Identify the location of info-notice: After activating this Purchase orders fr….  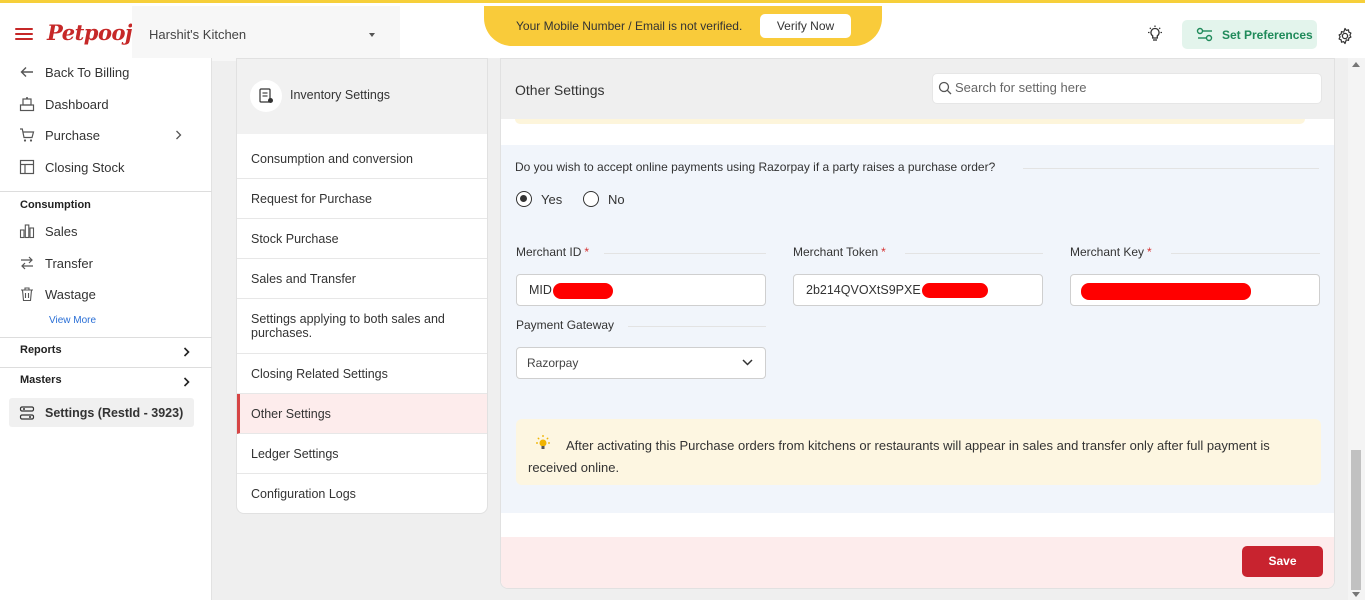
(918, 452).